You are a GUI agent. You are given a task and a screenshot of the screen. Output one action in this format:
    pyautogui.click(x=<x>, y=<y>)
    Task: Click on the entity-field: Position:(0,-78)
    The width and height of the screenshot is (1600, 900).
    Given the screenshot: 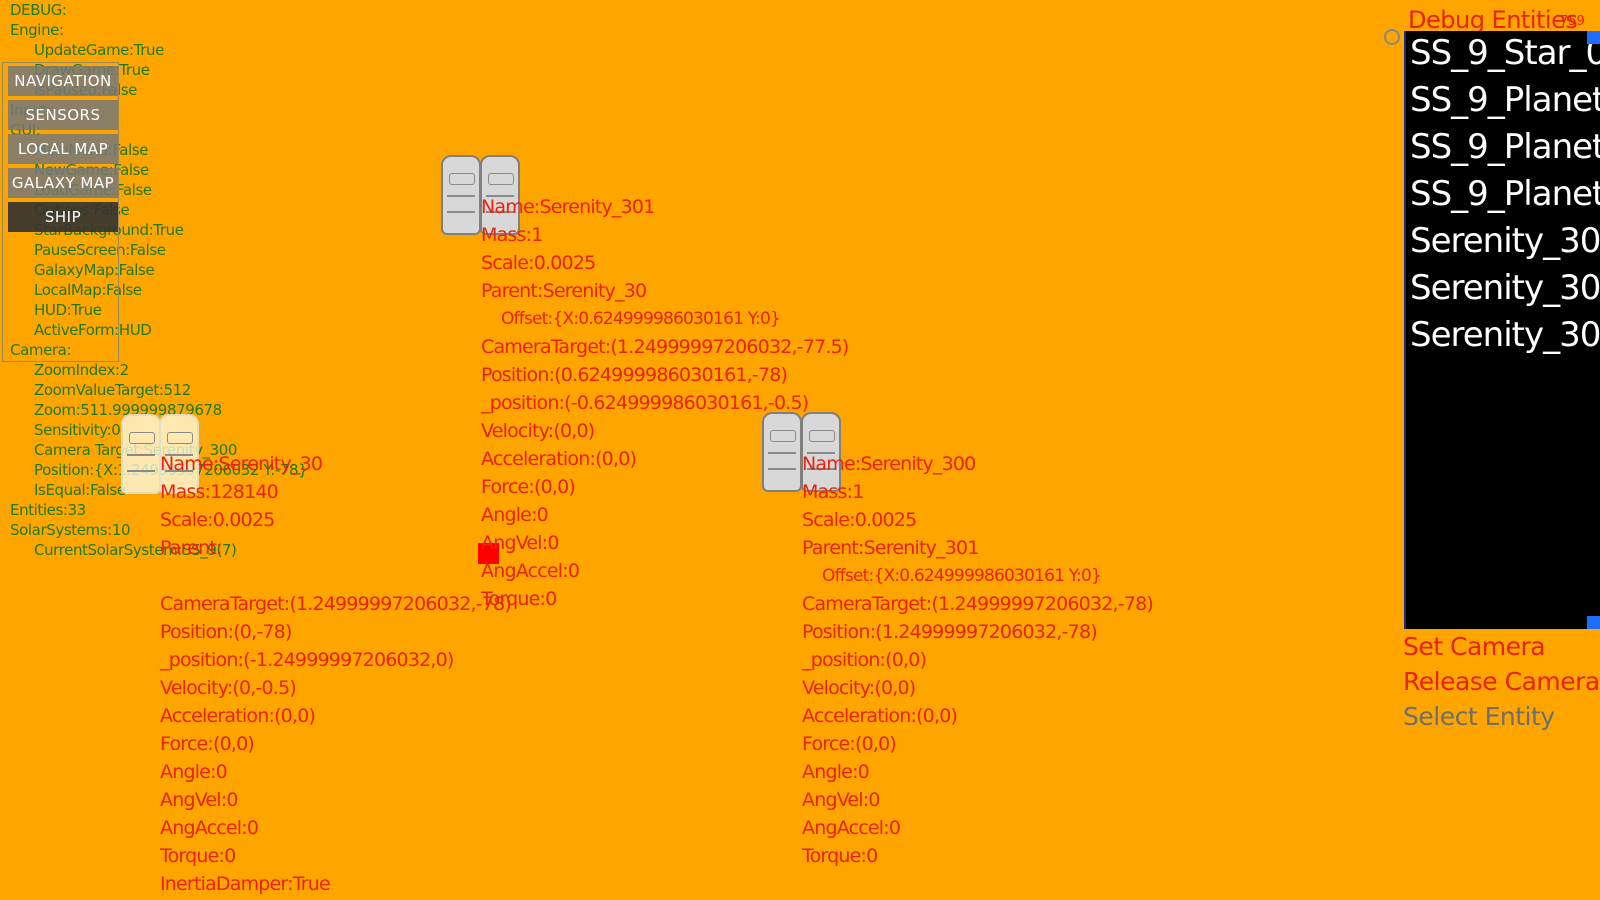 What is the action you would take?
    pyautogui.click(x=226, y=632)
    